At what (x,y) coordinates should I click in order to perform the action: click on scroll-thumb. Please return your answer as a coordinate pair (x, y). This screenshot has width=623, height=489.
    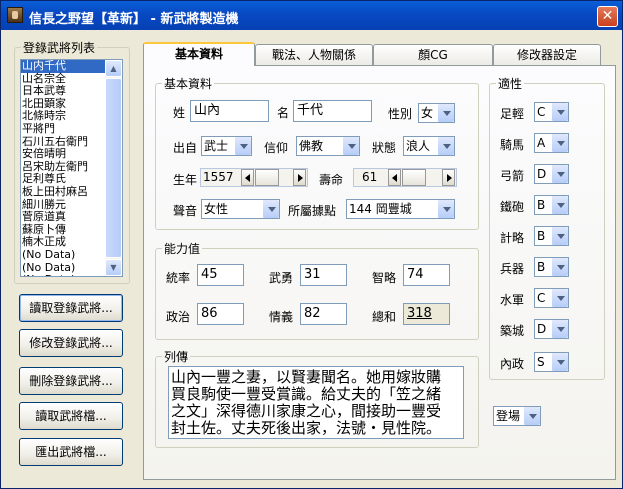
    Looking at the image, I should click on (113, 168).